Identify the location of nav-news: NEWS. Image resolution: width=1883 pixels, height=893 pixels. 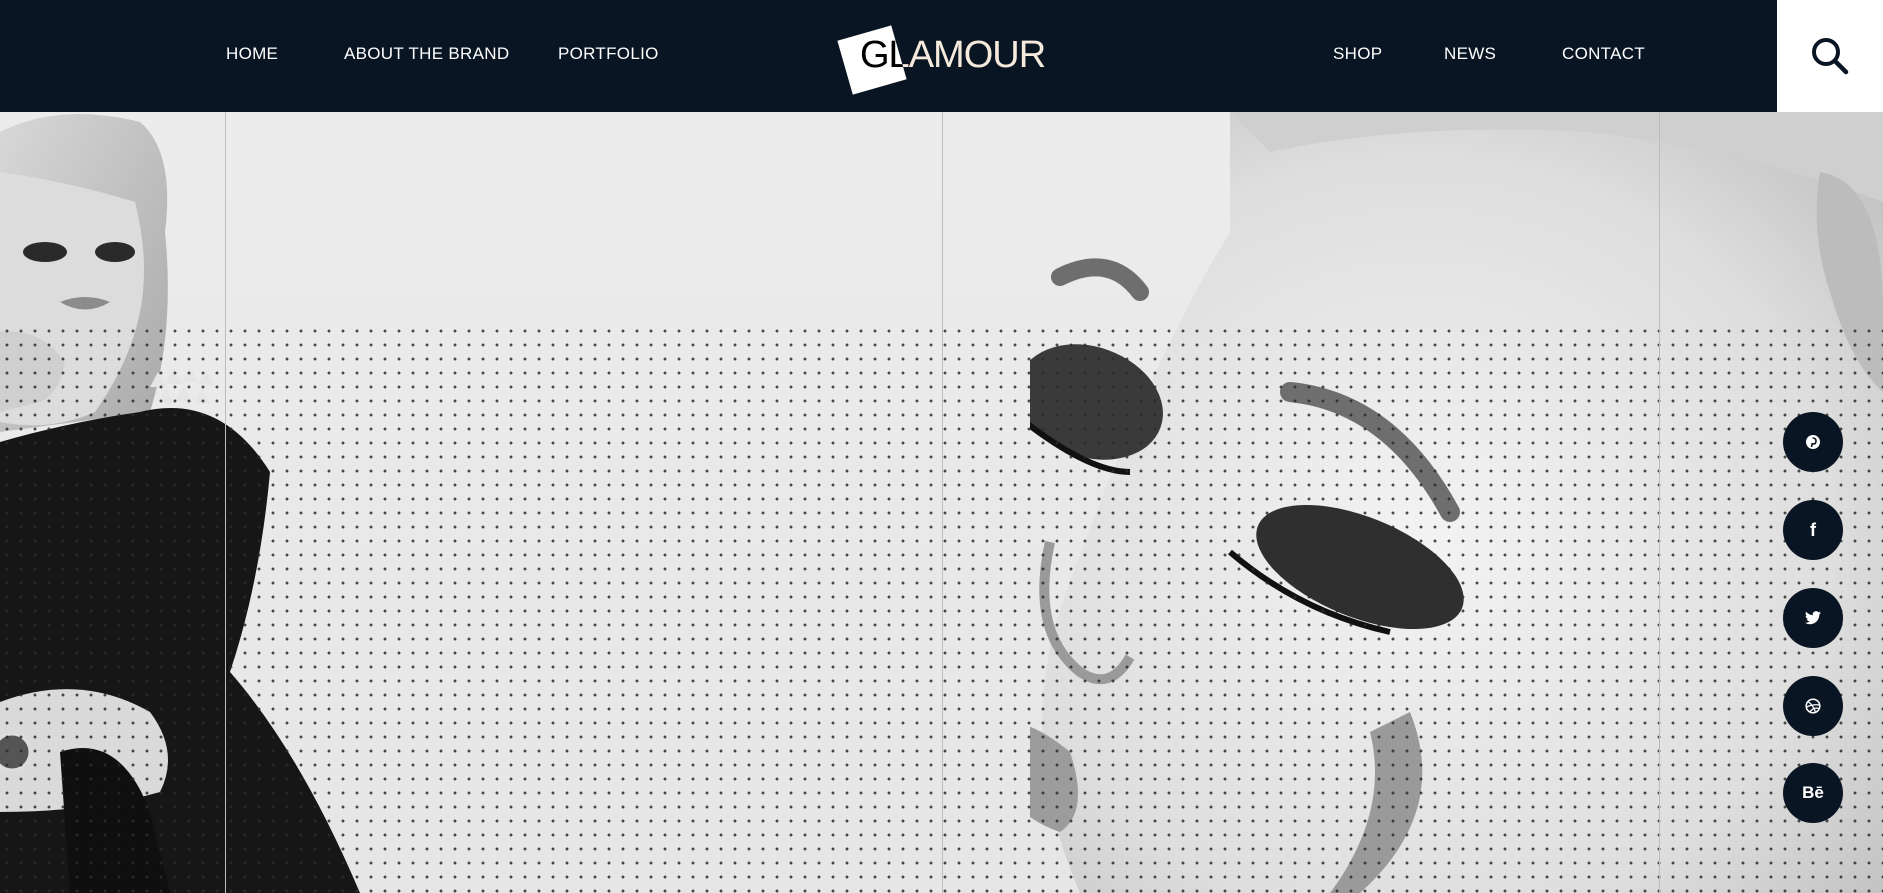
(1470, 54).